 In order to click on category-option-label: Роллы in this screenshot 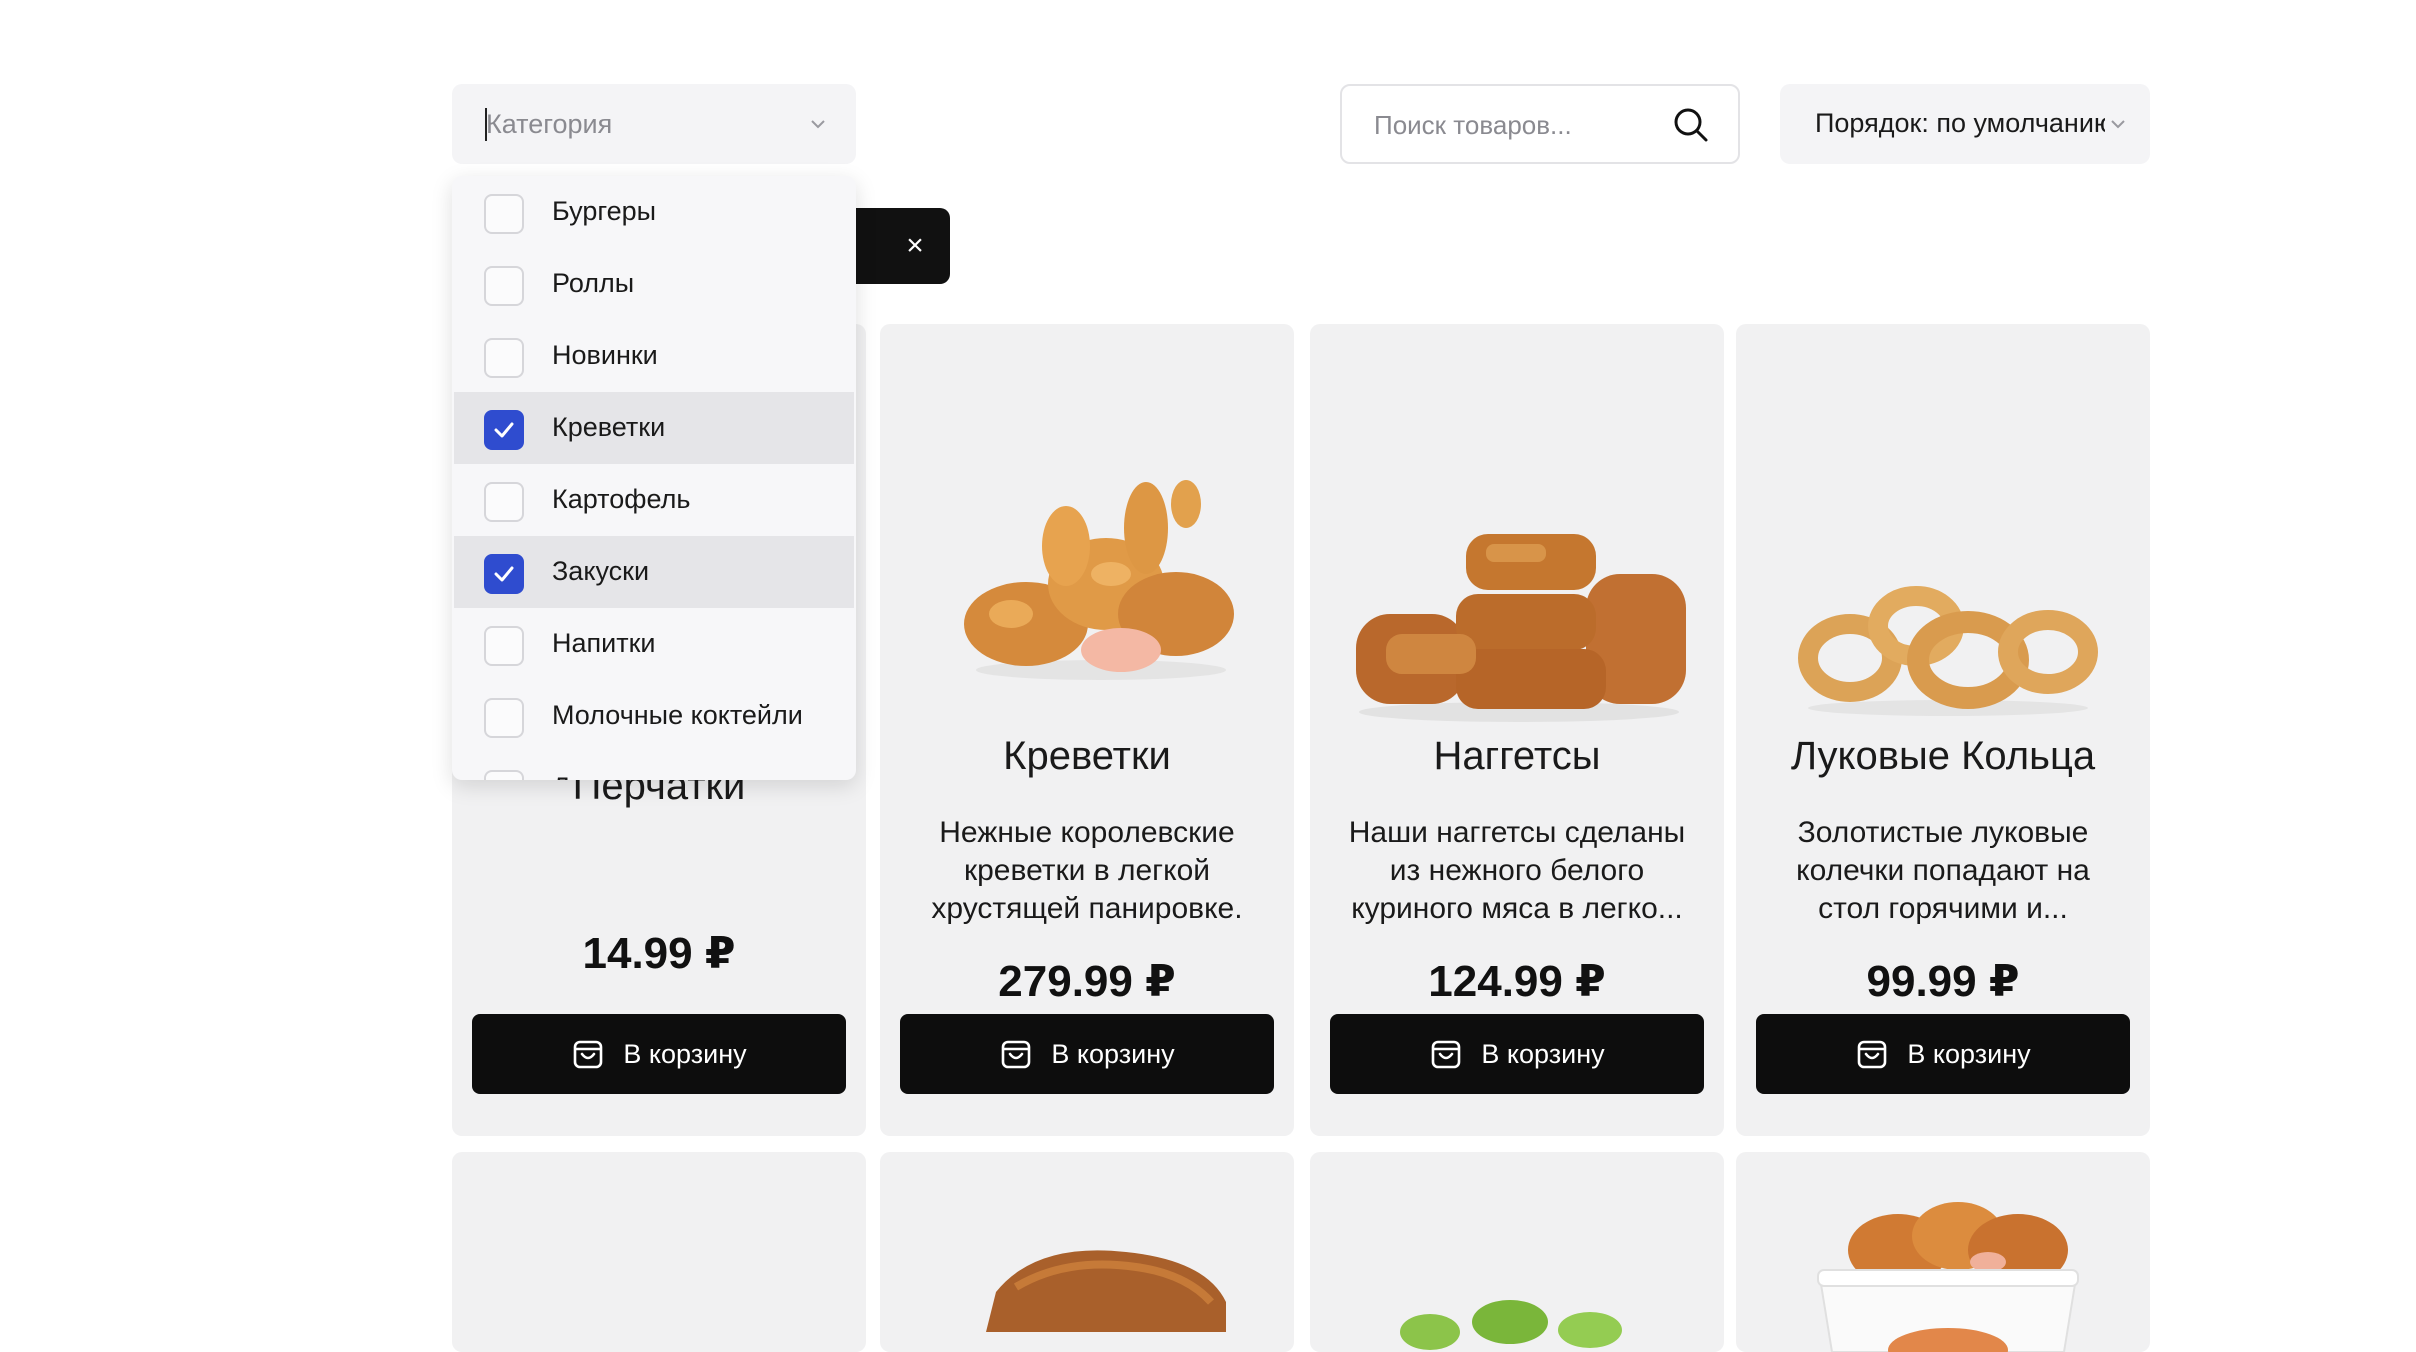, I will do `click(593, 283)`.